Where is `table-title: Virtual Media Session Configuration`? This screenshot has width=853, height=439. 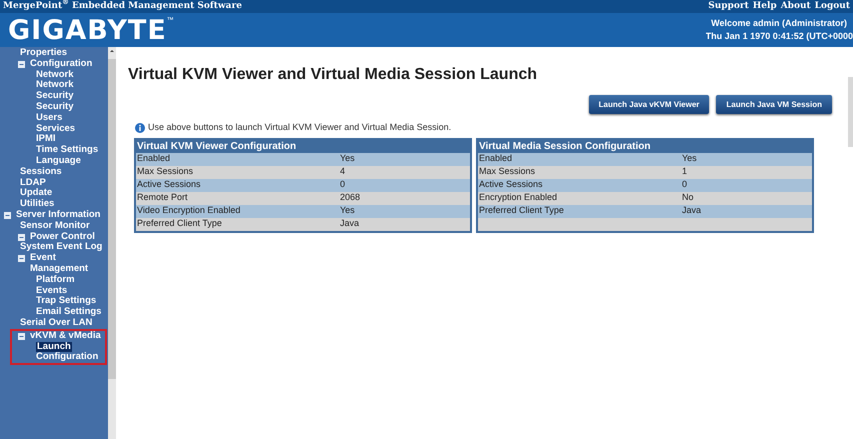 table-title: Virtual Media Session Configuration is located at coordinates (565, 146).